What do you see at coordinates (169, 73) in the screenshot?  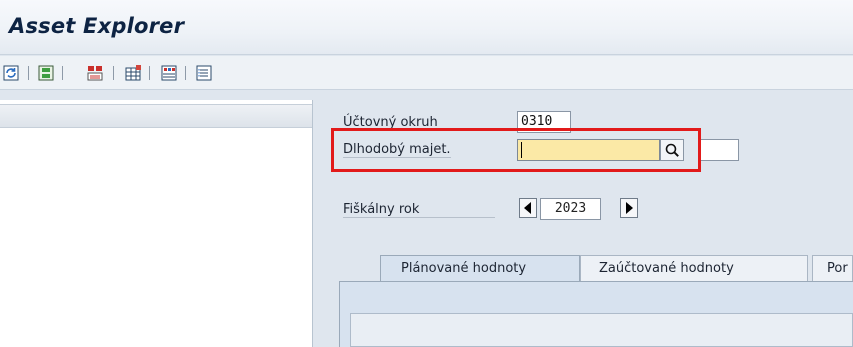 I see `grid-icon` at bounding box center [169, 73].